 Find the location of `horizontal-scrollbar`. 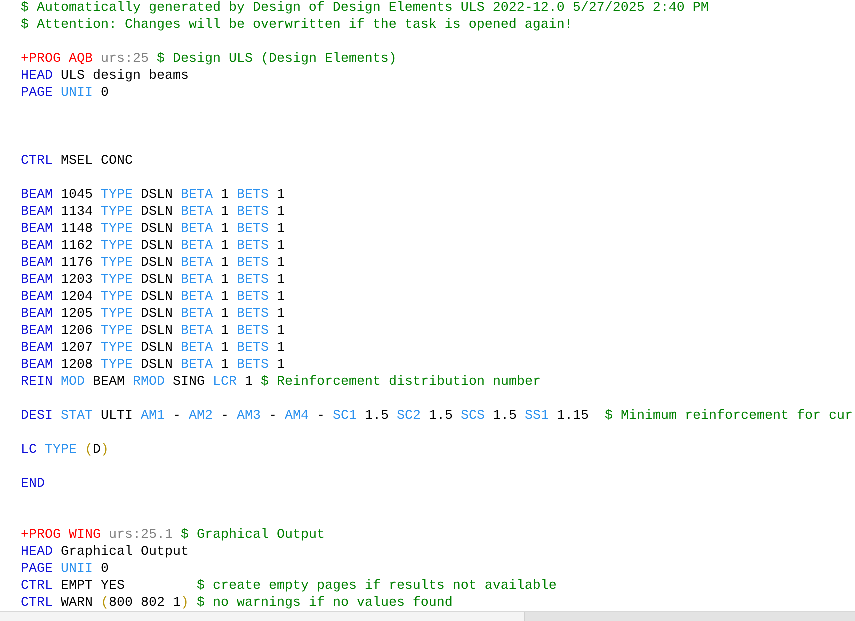

horizontal-scrollbar is located at coordinates (427, 616).